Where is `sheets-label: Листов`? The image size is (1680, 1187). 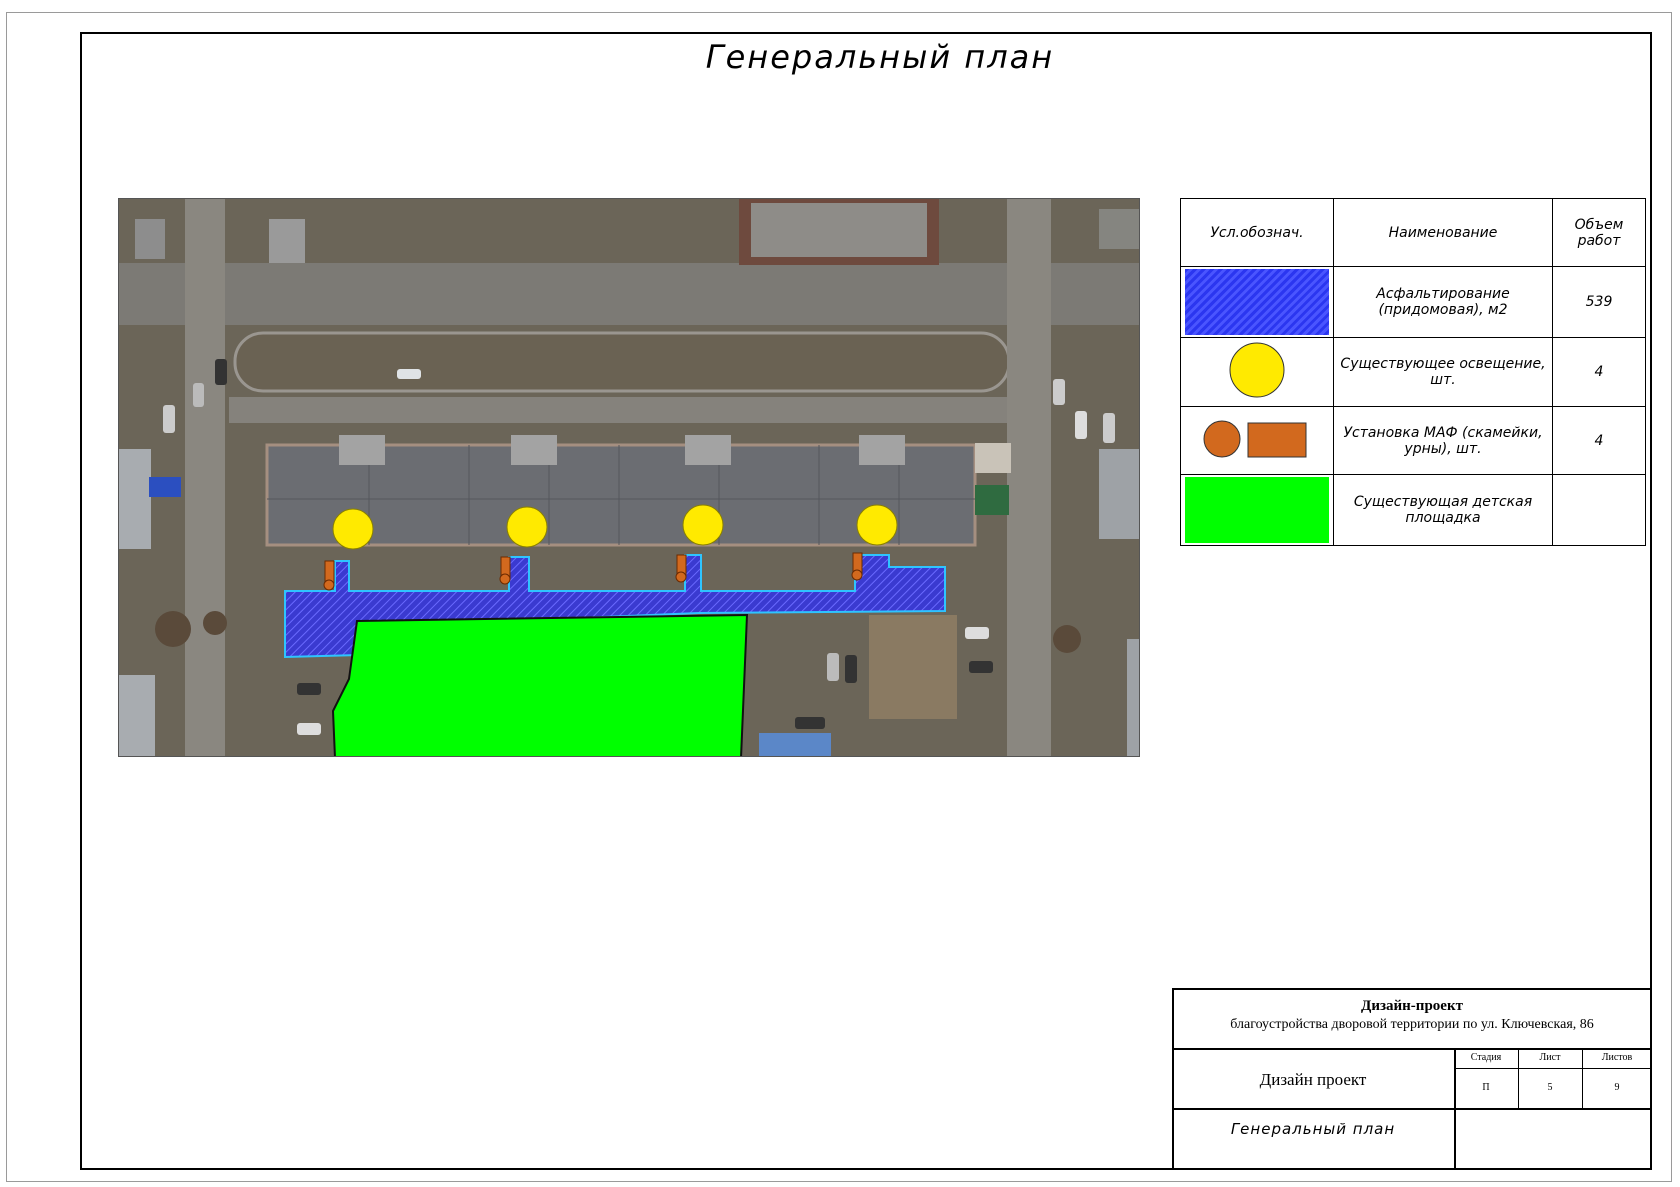 sheets-label: Листов is located at coordinates (1617, 1057).